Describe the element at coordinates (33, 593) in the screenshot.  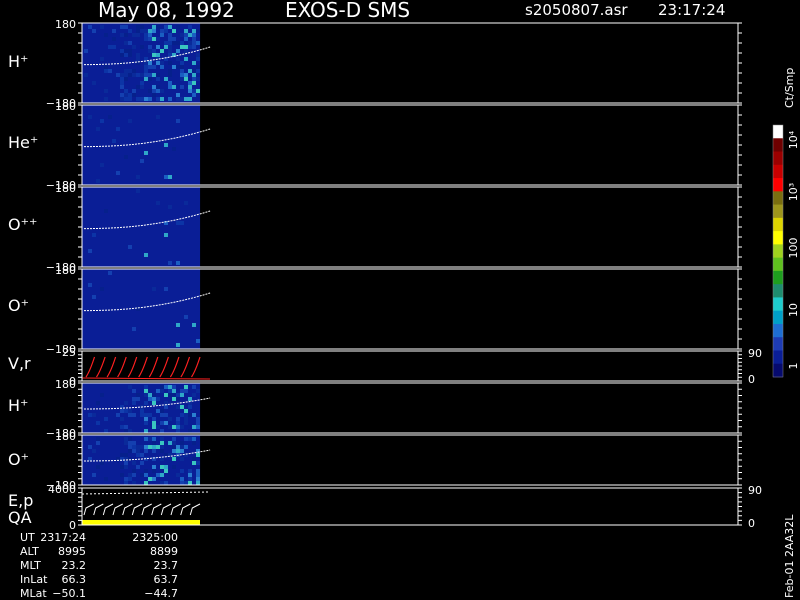
I see `footer-row-label: MLat` at that location.